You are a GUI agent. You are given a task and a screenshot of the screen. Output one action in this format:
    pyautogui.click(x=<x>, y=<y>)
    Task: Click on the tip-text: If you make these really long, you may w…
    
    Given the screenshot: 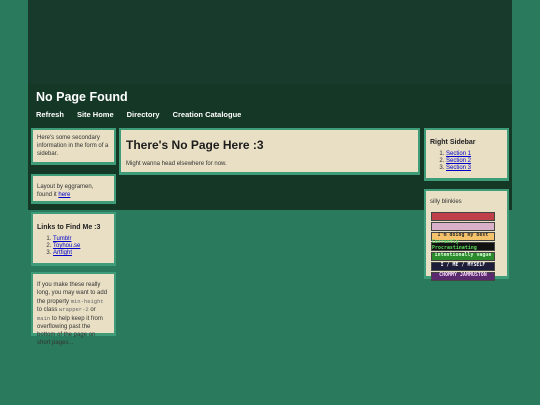 What is the action you would take?
    pyautogui.click(x=73, y=313)
    